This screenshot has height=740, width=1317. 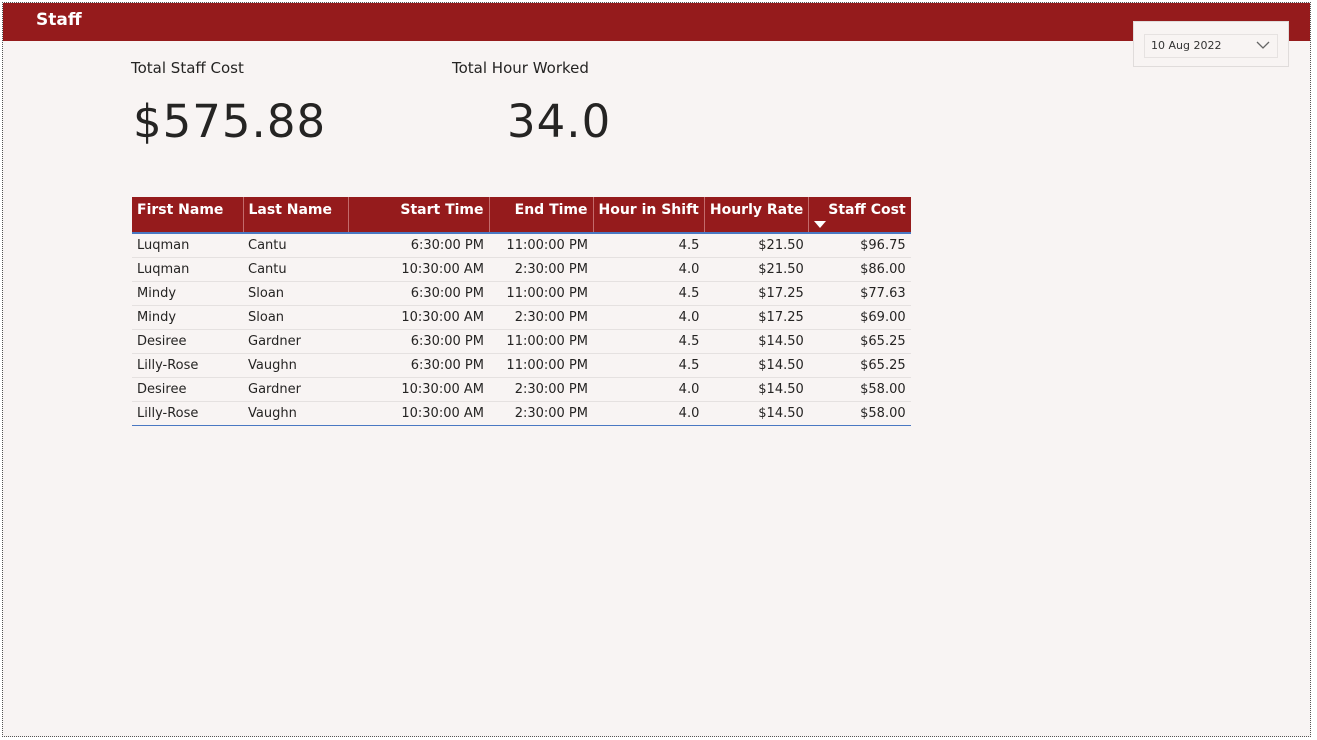 I want to click on column-header-hourly-rate: Hourly Rate, so click(x=757, y=215).